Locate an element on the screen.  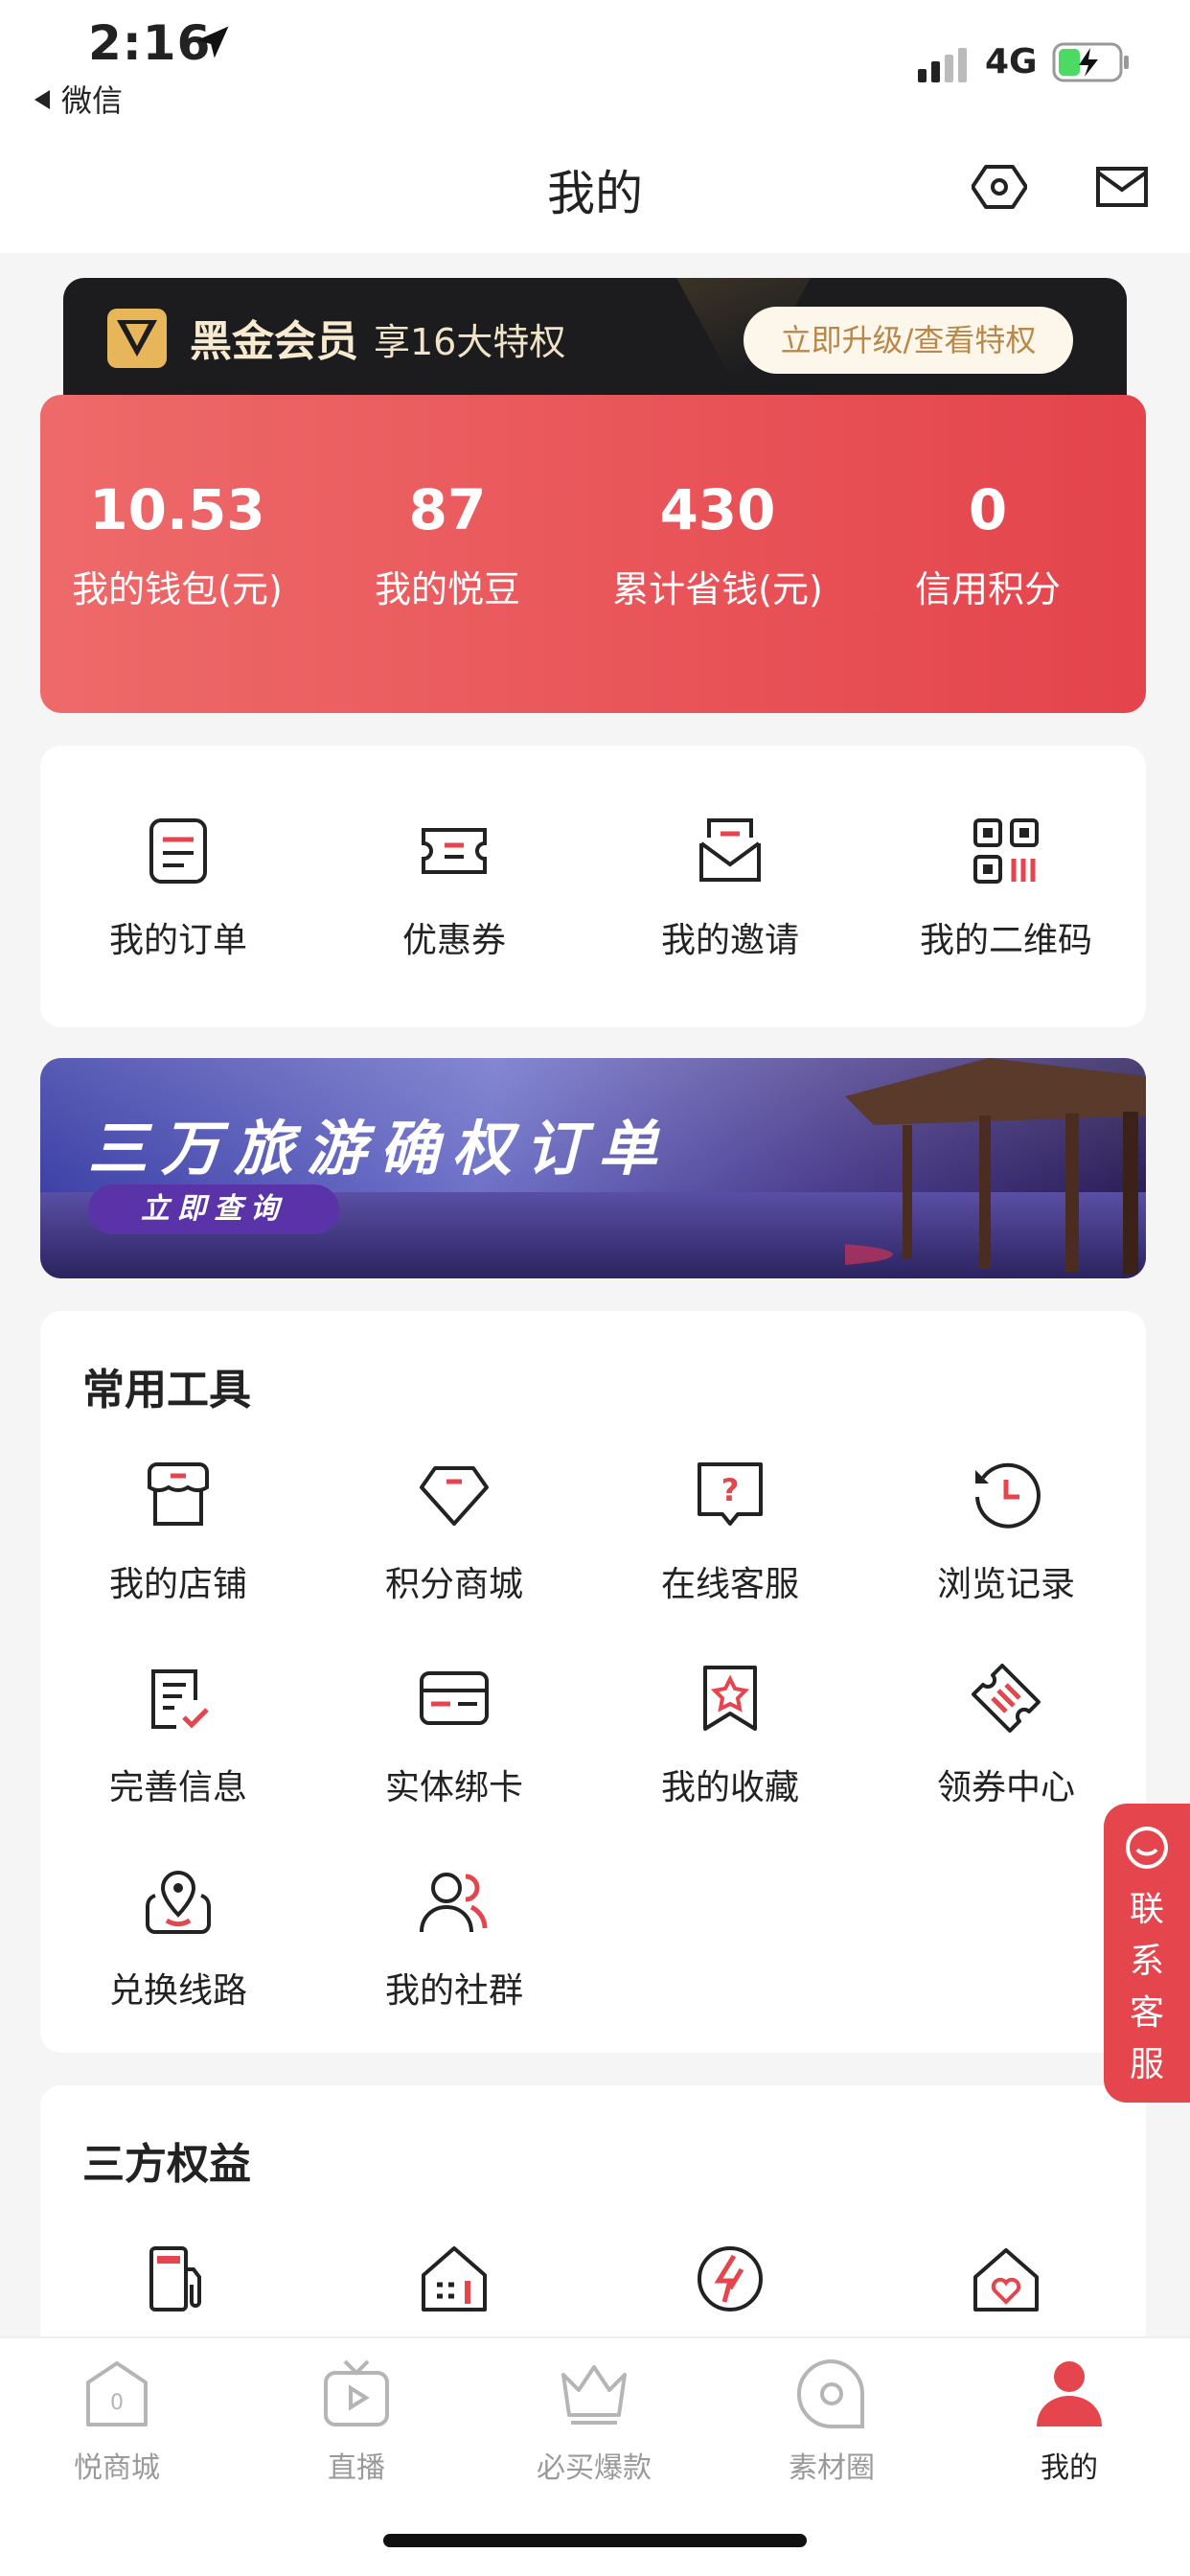
location-icon is located at coordinates (179, 1902).